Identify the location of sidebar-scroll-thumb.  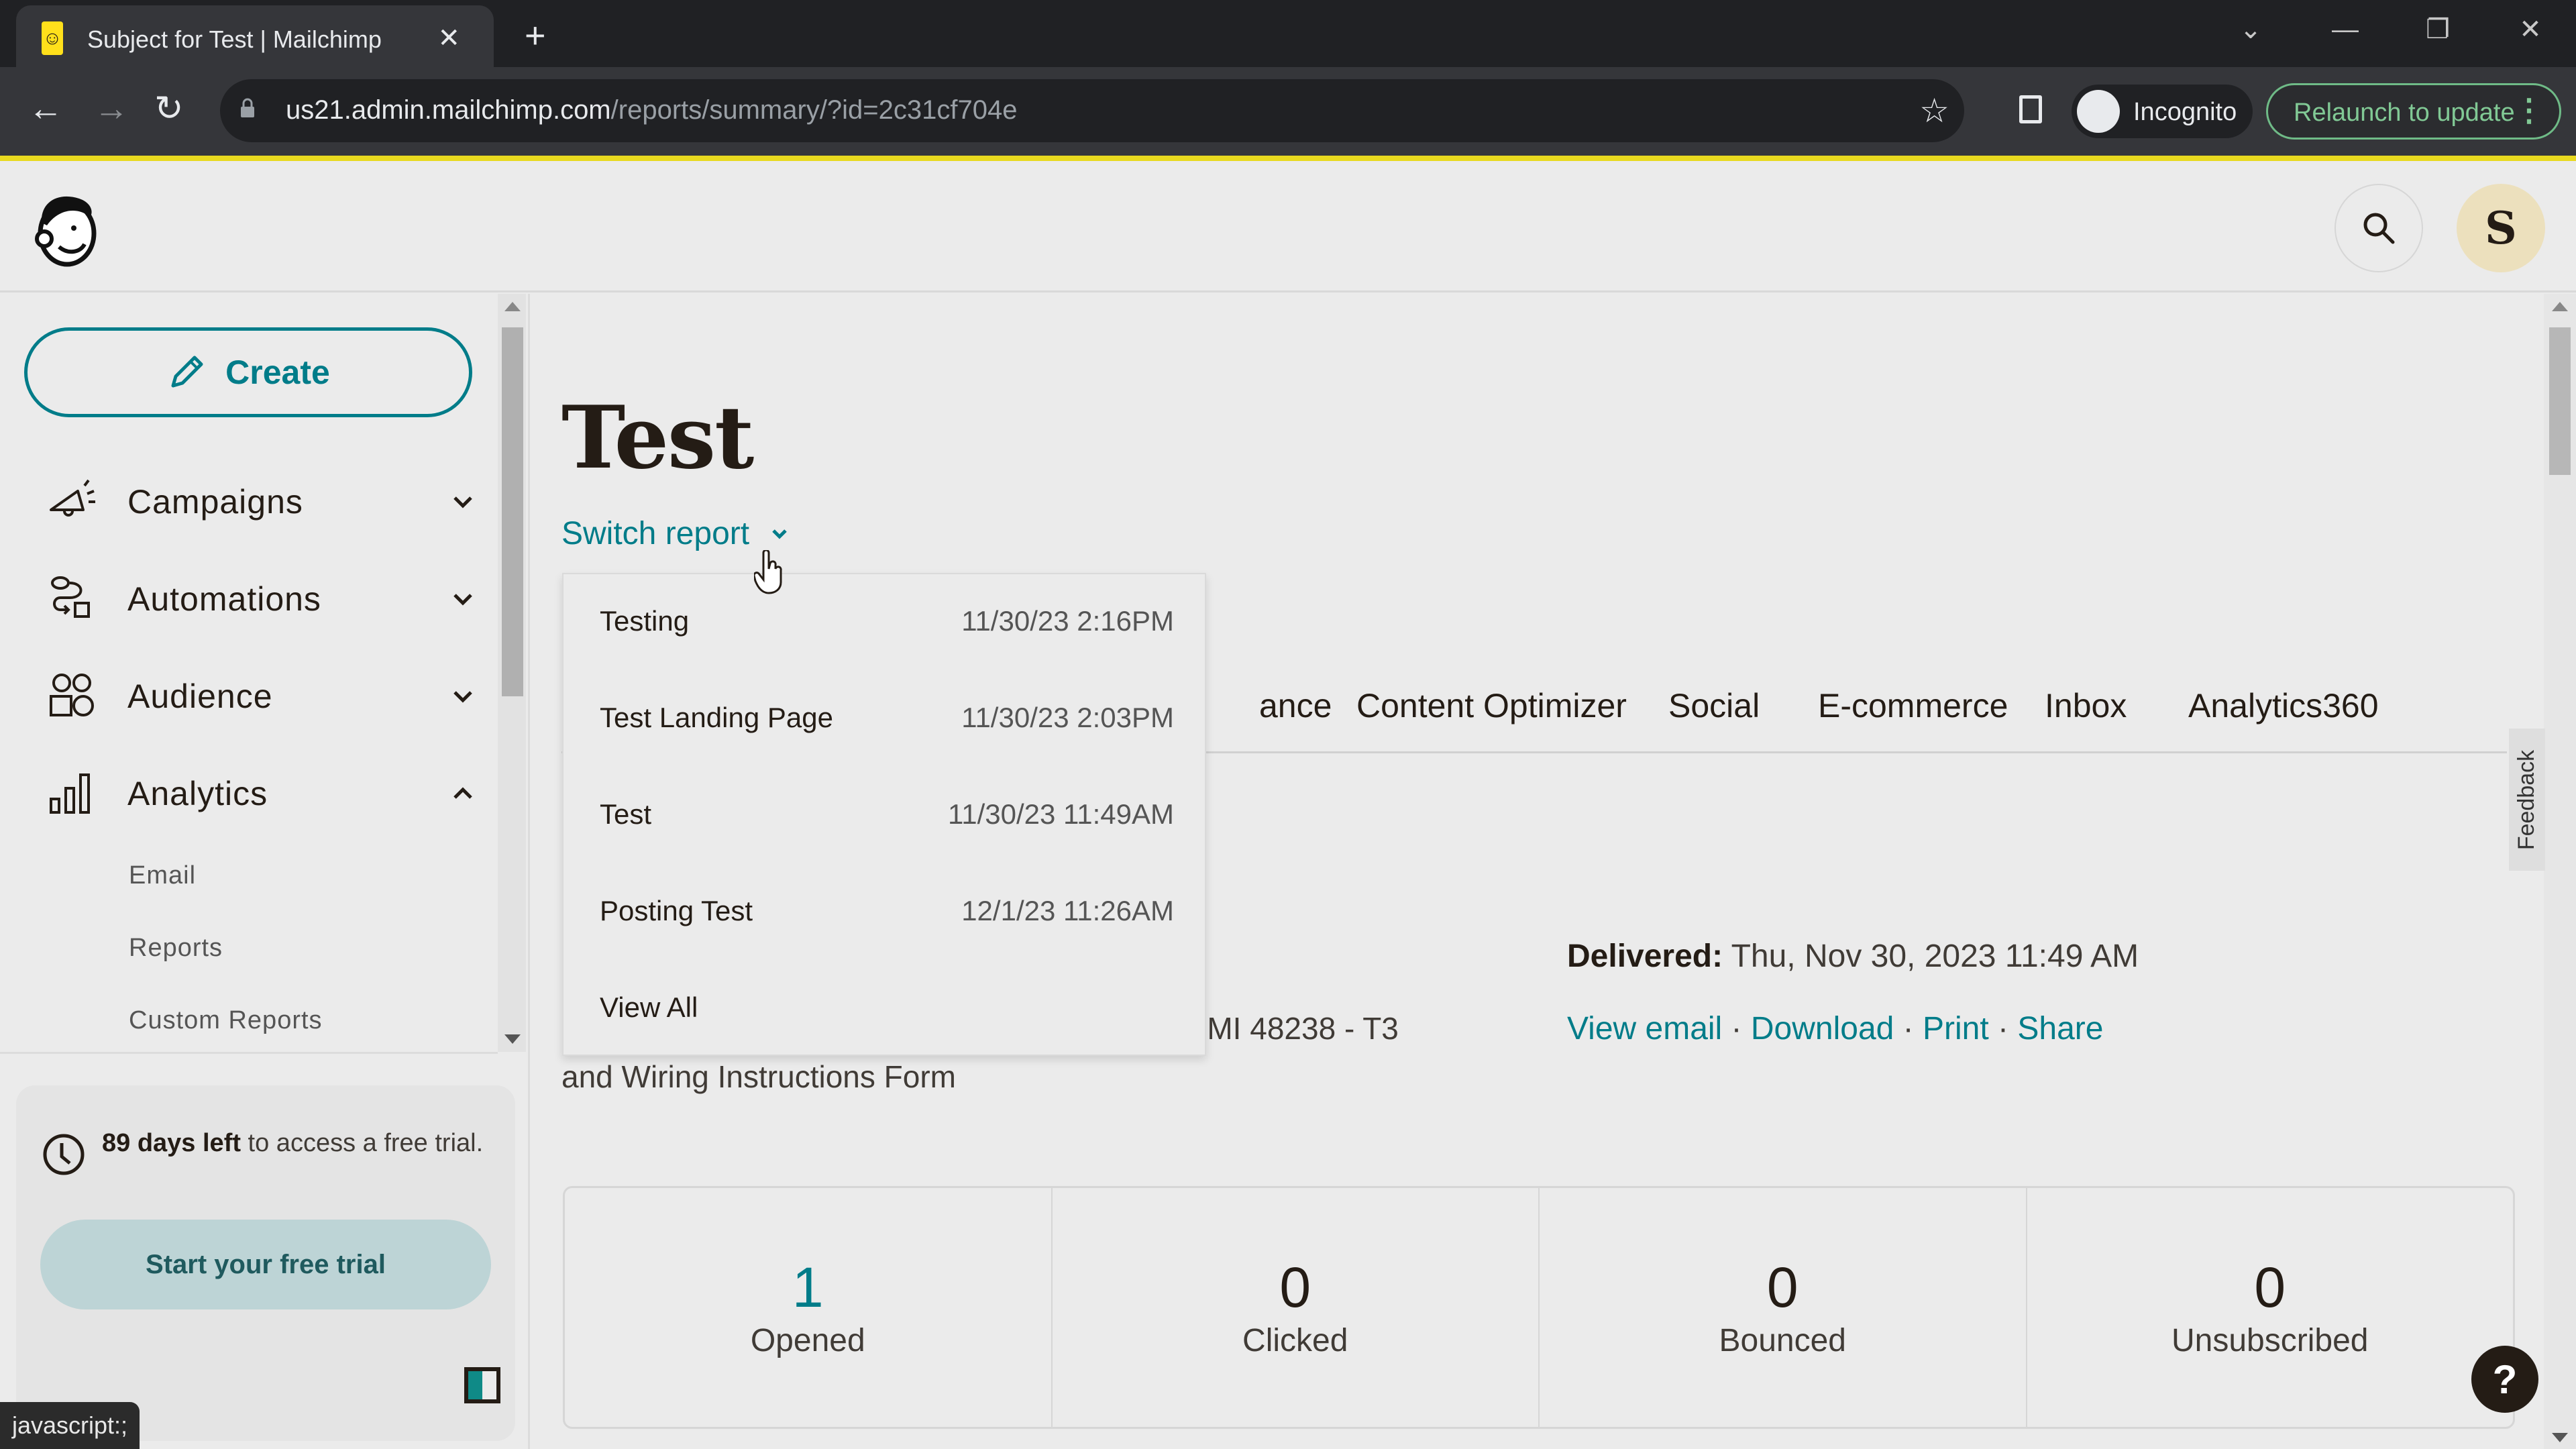
(512, 511).